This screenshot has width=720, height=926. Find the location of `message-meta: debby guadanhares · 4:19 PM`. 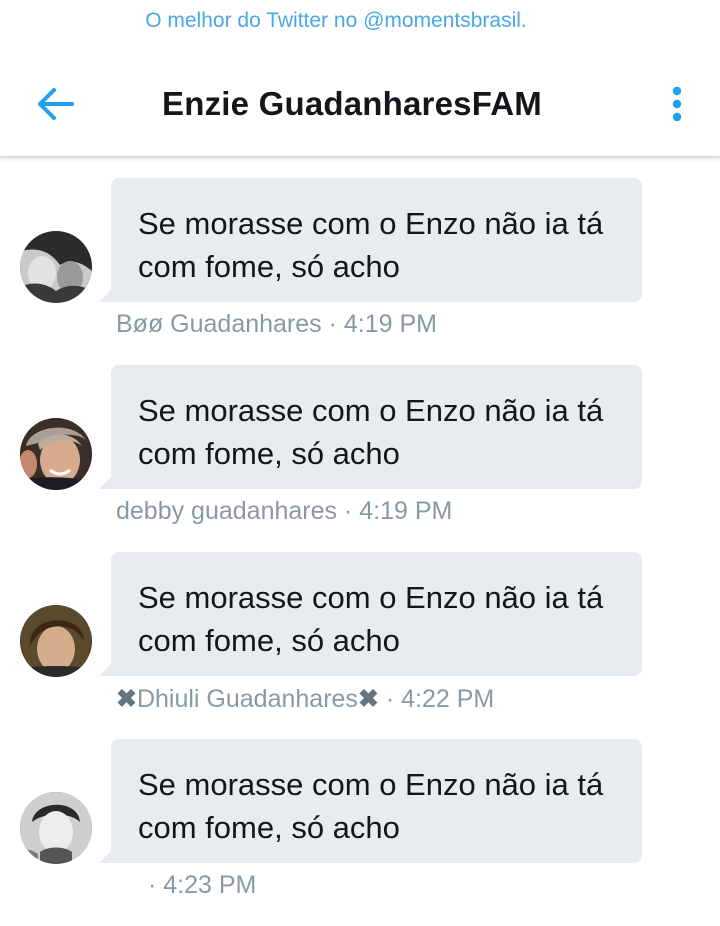

message-meta: debby guadanhares · 4:19 PM is located at coordinates (284, 511).